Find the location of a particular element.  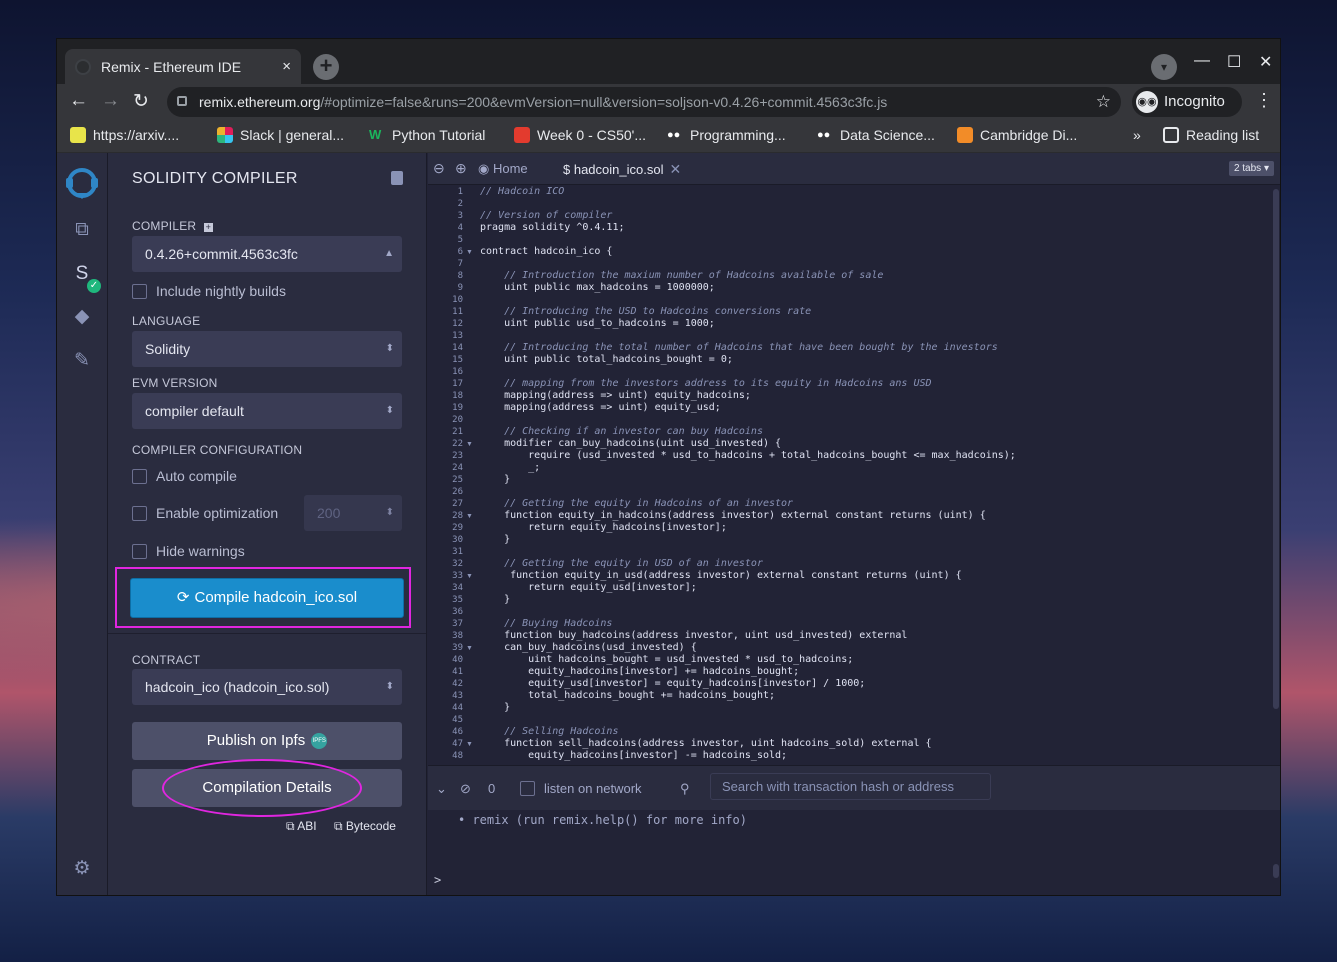

close-window-icon: ✕ is located at coordinates (1265, 62).